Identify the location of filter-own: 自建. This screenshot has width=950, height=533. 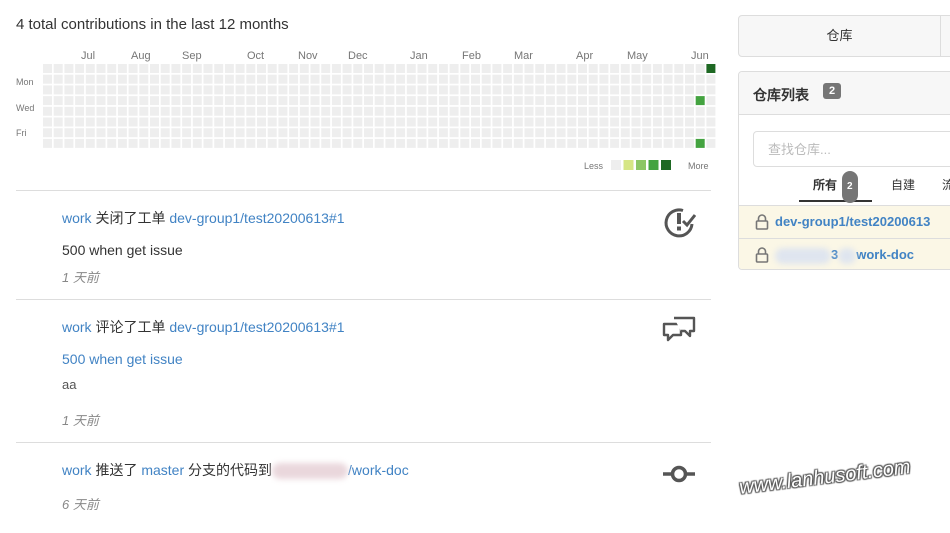
(903, 185).